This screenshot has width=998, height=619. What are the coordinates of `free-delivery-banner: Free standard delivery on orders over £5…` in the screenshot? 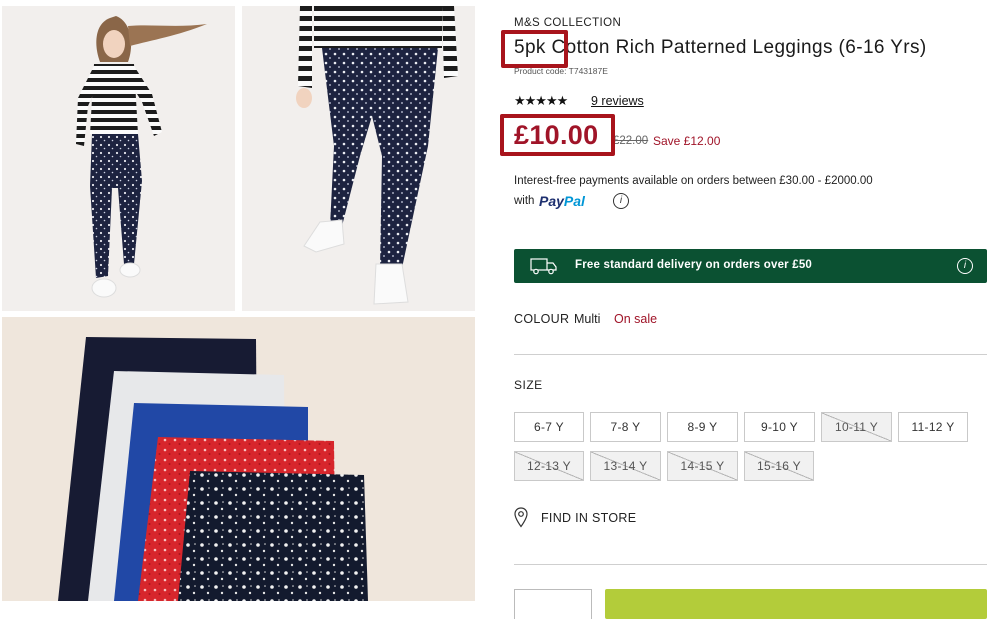 It's located at (750, 266).